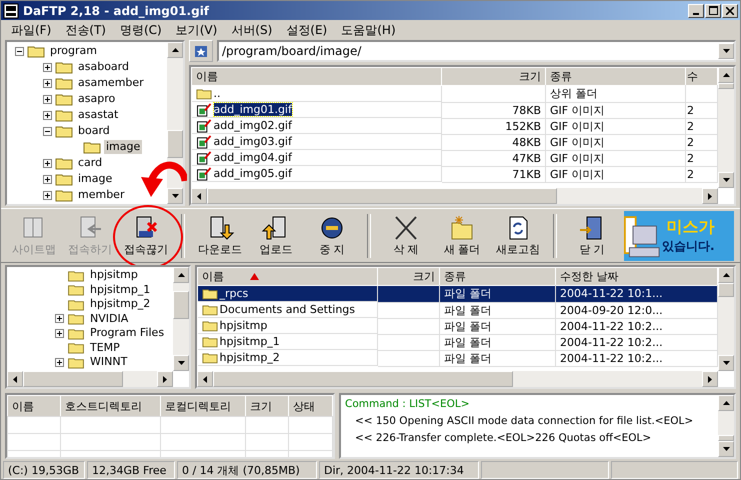 The width and height of the screenshot is (741, 480). What do you see at coordinates (713, 11) in the screenshot?
I see `maximize-button` at bounding box center [713, 11].